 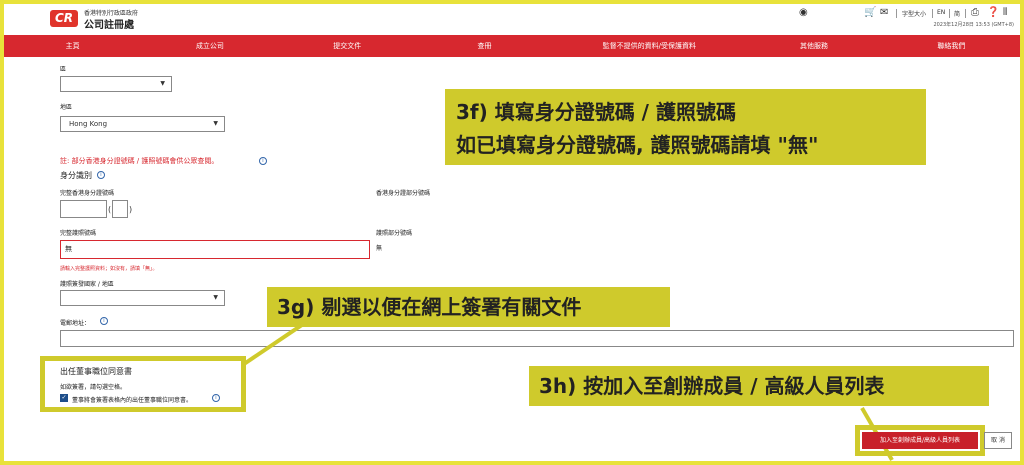 What do you see at coordinates (87, 193) in the screenshot?
I see `hkid-full-label: 完整香港身分證號碼` at bounding box center [87, 193].